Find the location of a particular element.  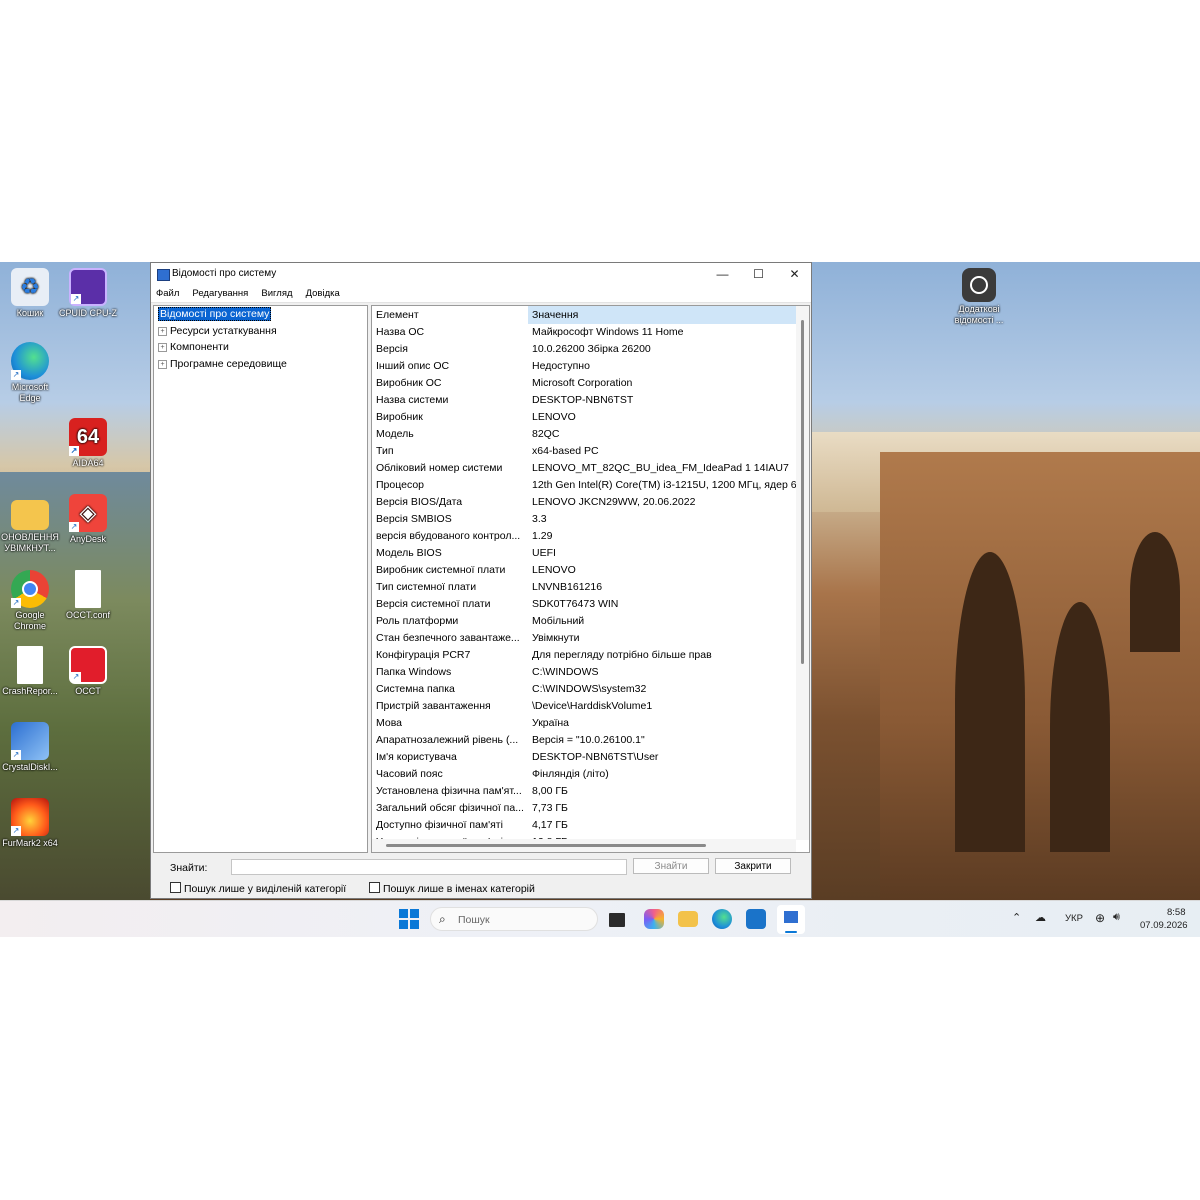

copilot-icon is located at coordinates (654, 919).